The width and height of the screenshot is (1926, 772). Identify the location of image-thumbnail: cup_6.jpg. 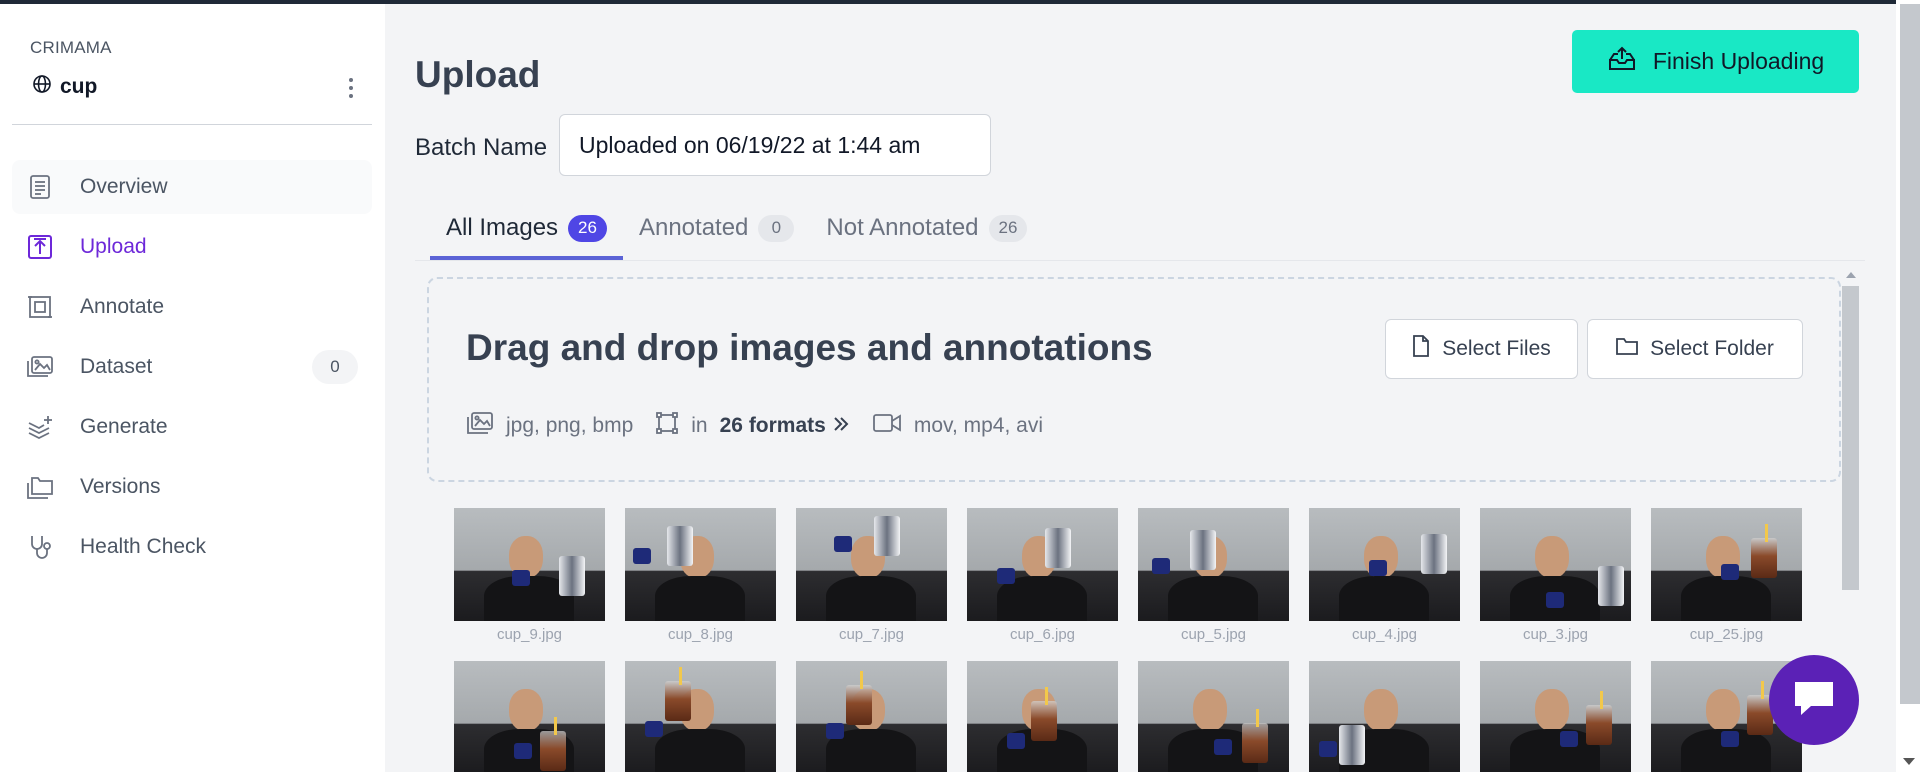
(1042, 575).